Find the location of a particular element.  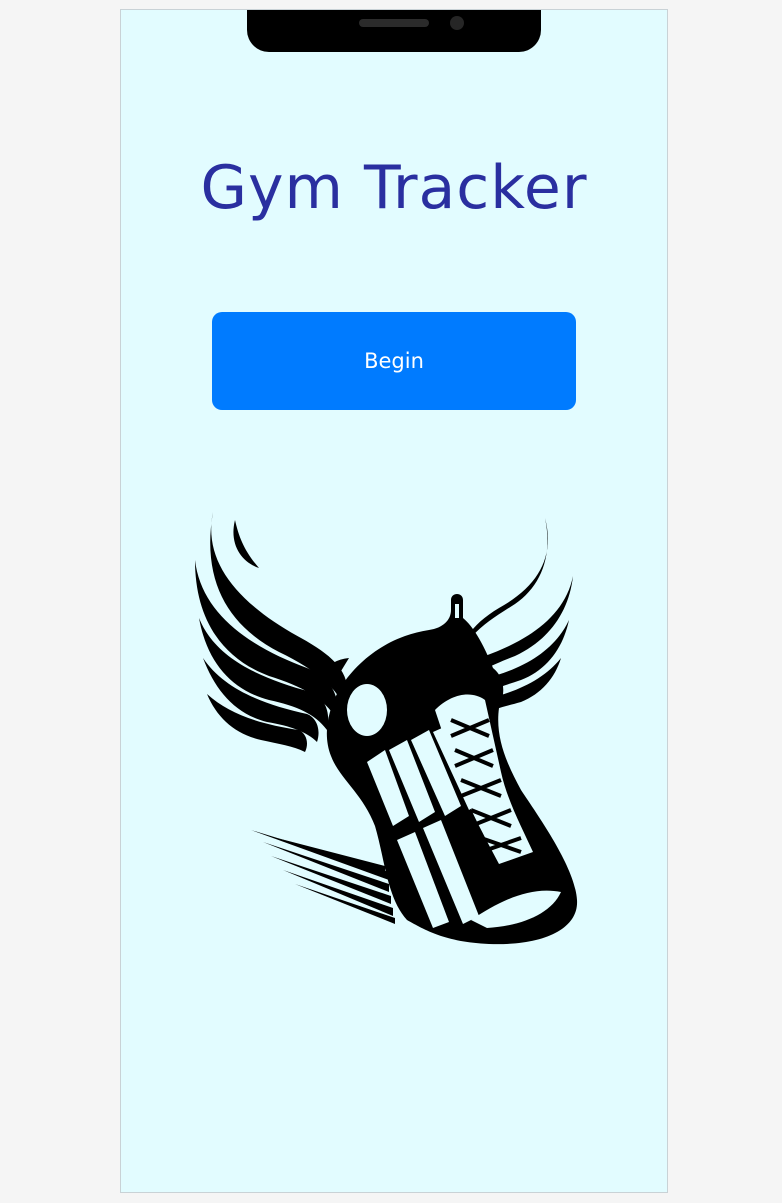

speaker-grille is located at coordinates (394, 23).